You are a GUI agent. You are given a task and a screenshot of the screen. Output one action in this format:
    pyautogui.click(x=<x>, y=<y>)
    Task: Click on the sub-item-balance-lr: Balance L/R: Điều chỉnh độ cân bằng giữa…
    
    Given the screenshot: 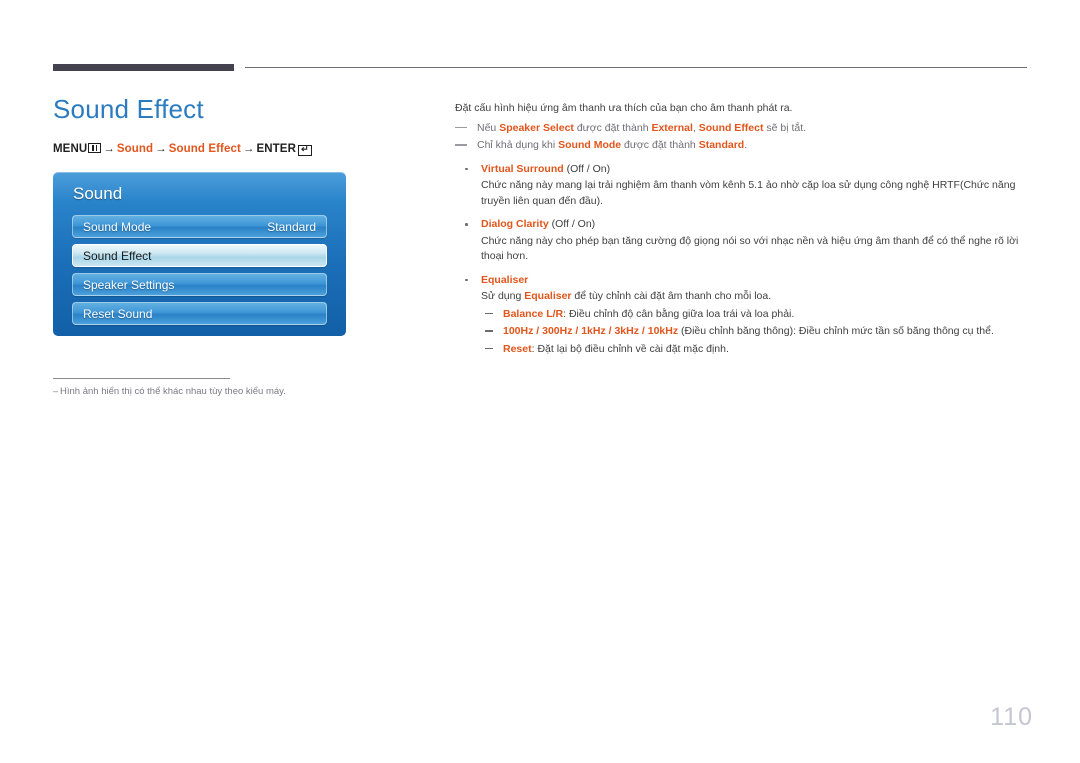 What is the action you would take?
    pyautogui.click(x=755, y=315)
    